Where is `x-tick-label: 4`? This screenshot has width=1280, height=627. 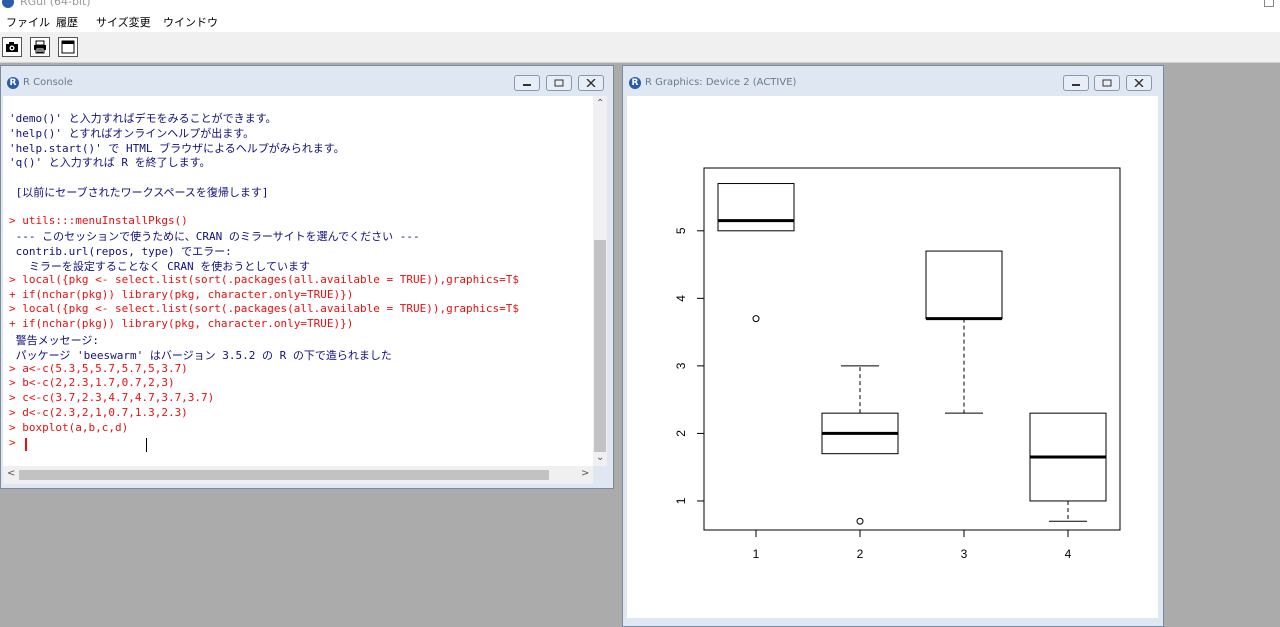 x-tick-label: 4 is located at coordinates (1068, 554).